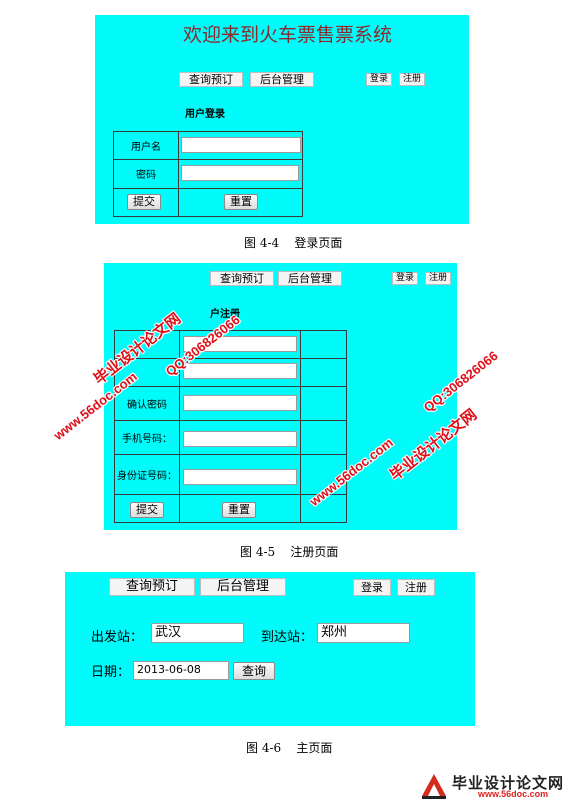  Describe the element at coordinates (181, 670) in the screenshot. I see `date-input: 2013-06-08` at that location.